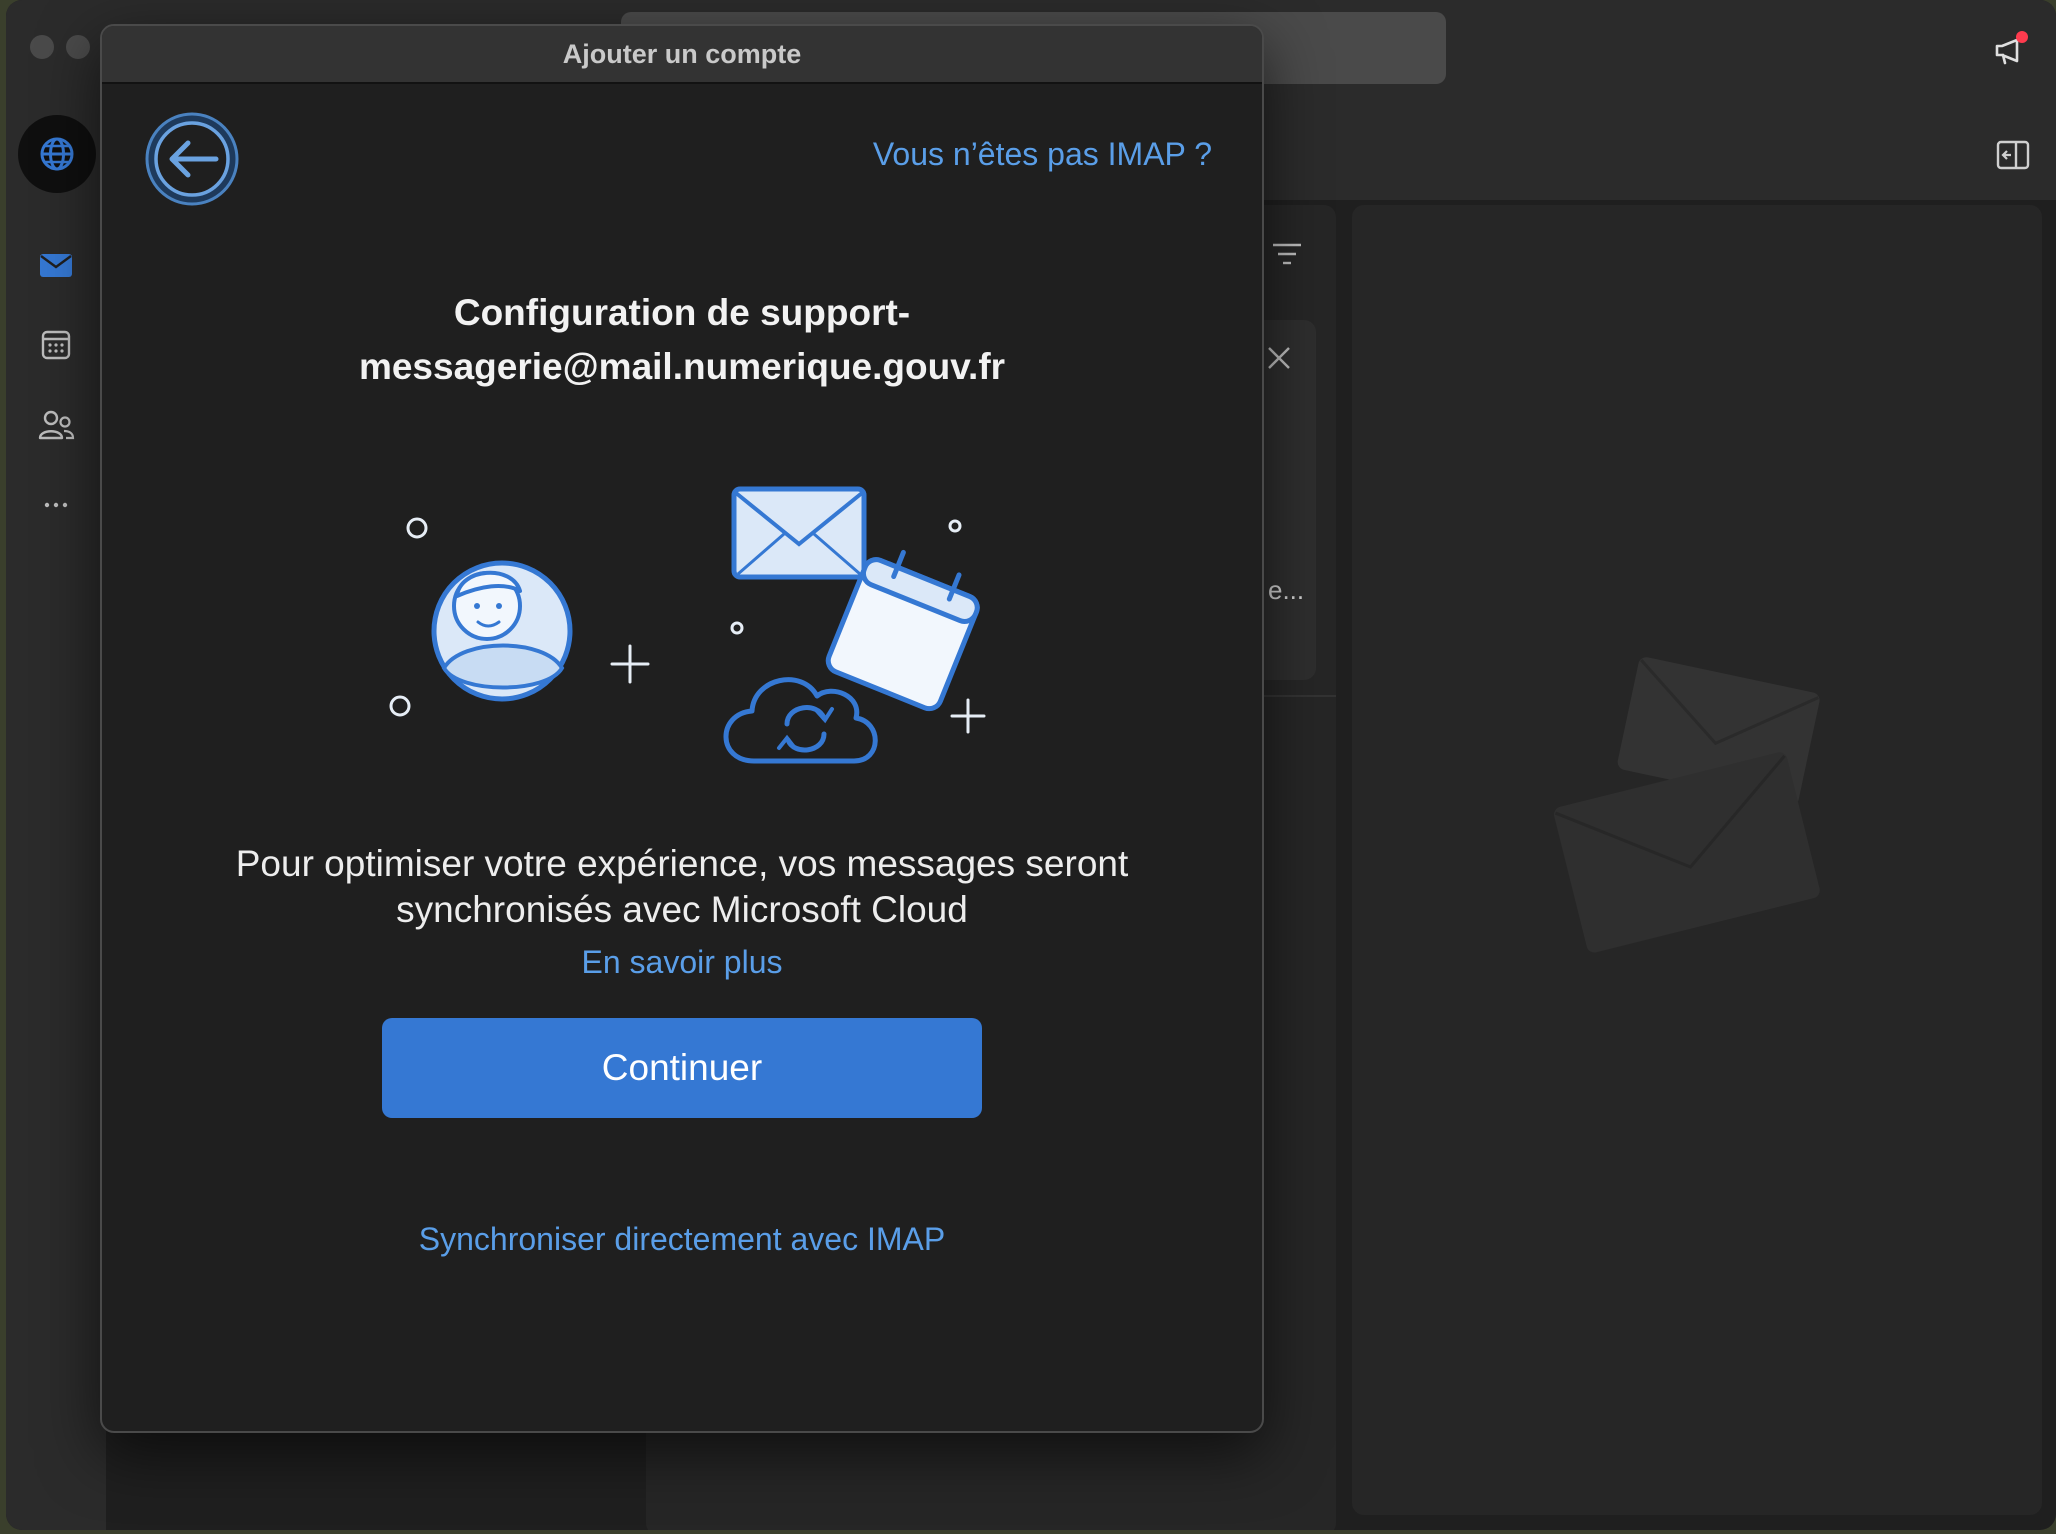 The height and width of the screenshot is (1534, 2056). I want to click on panel-toggle-icon, so click(2013, 155).